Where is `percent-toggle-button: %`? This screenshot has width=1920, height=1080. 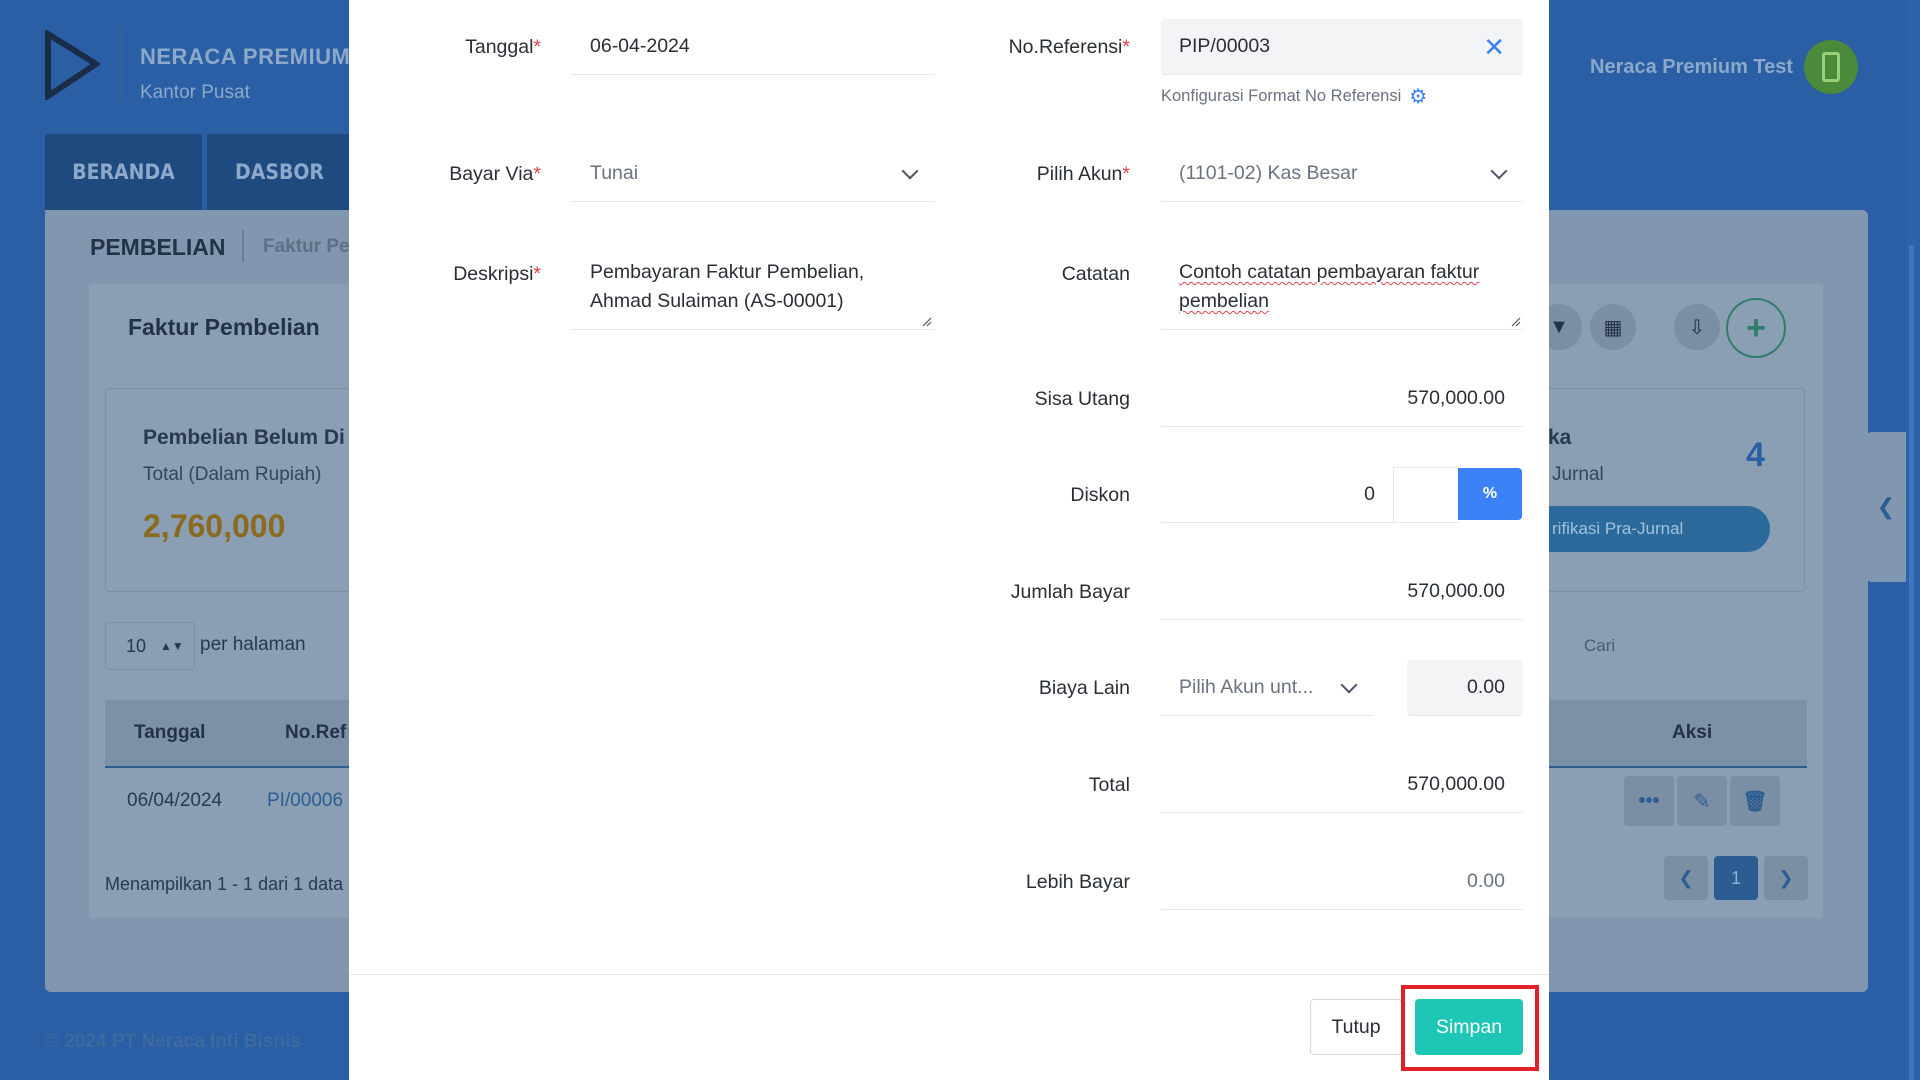 percent-toggle-button: % is located at coordinates (1490, 494).